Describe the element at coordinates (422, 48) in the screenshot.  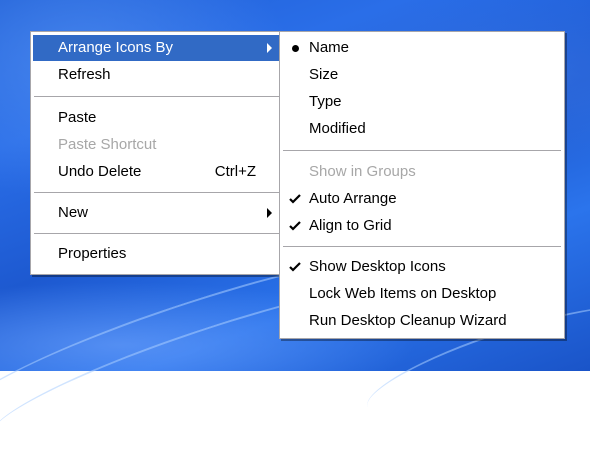
I see `submenu-item-name: Name` at that location.